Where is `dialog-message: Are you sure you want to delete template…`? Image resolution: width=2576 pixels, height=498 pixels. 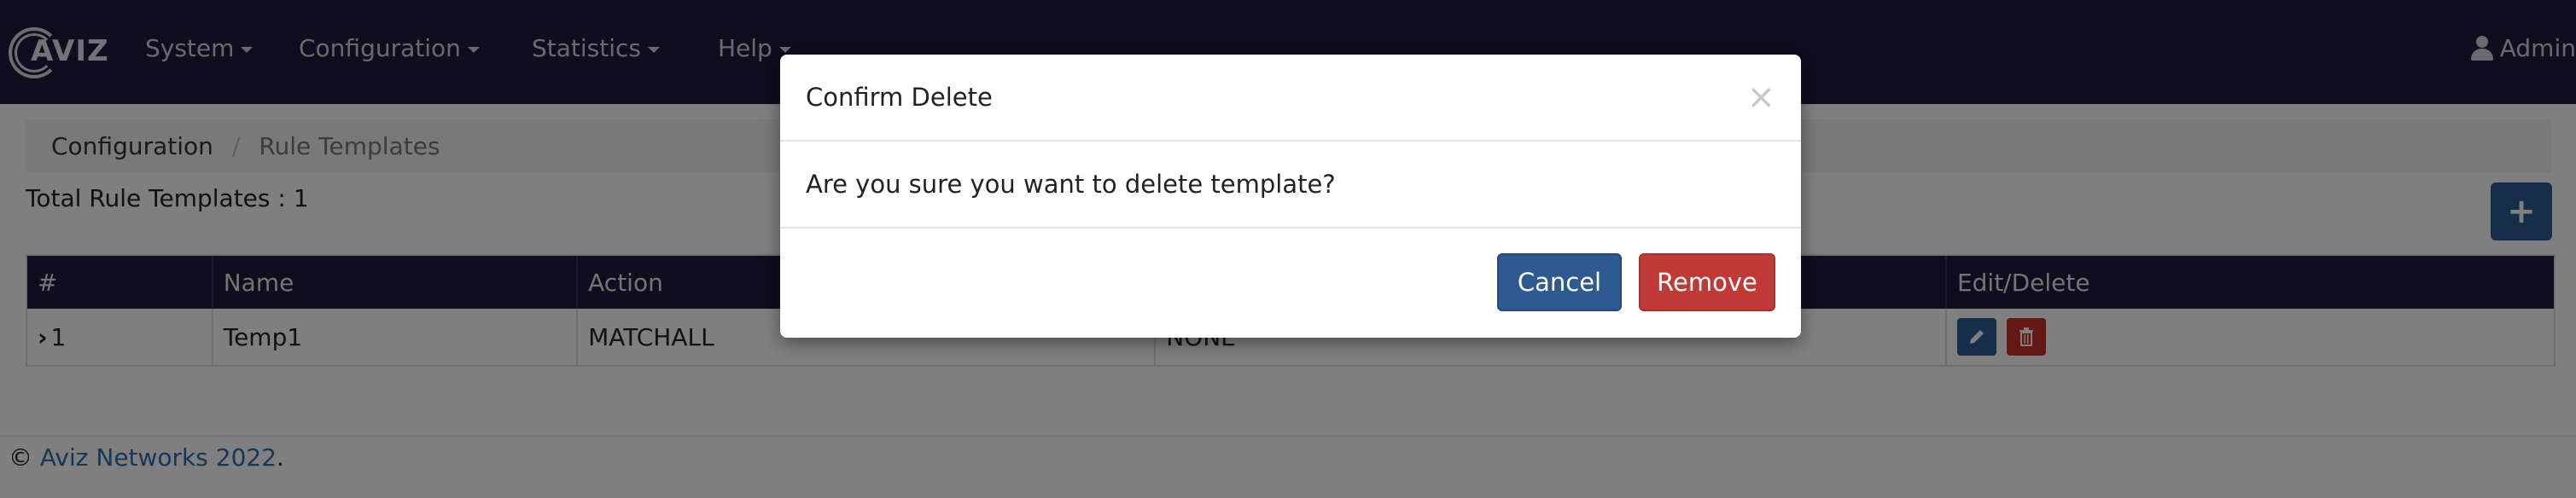
dialog-message: Are you sure you want to delete template… is located at coordinates (1071, 184).